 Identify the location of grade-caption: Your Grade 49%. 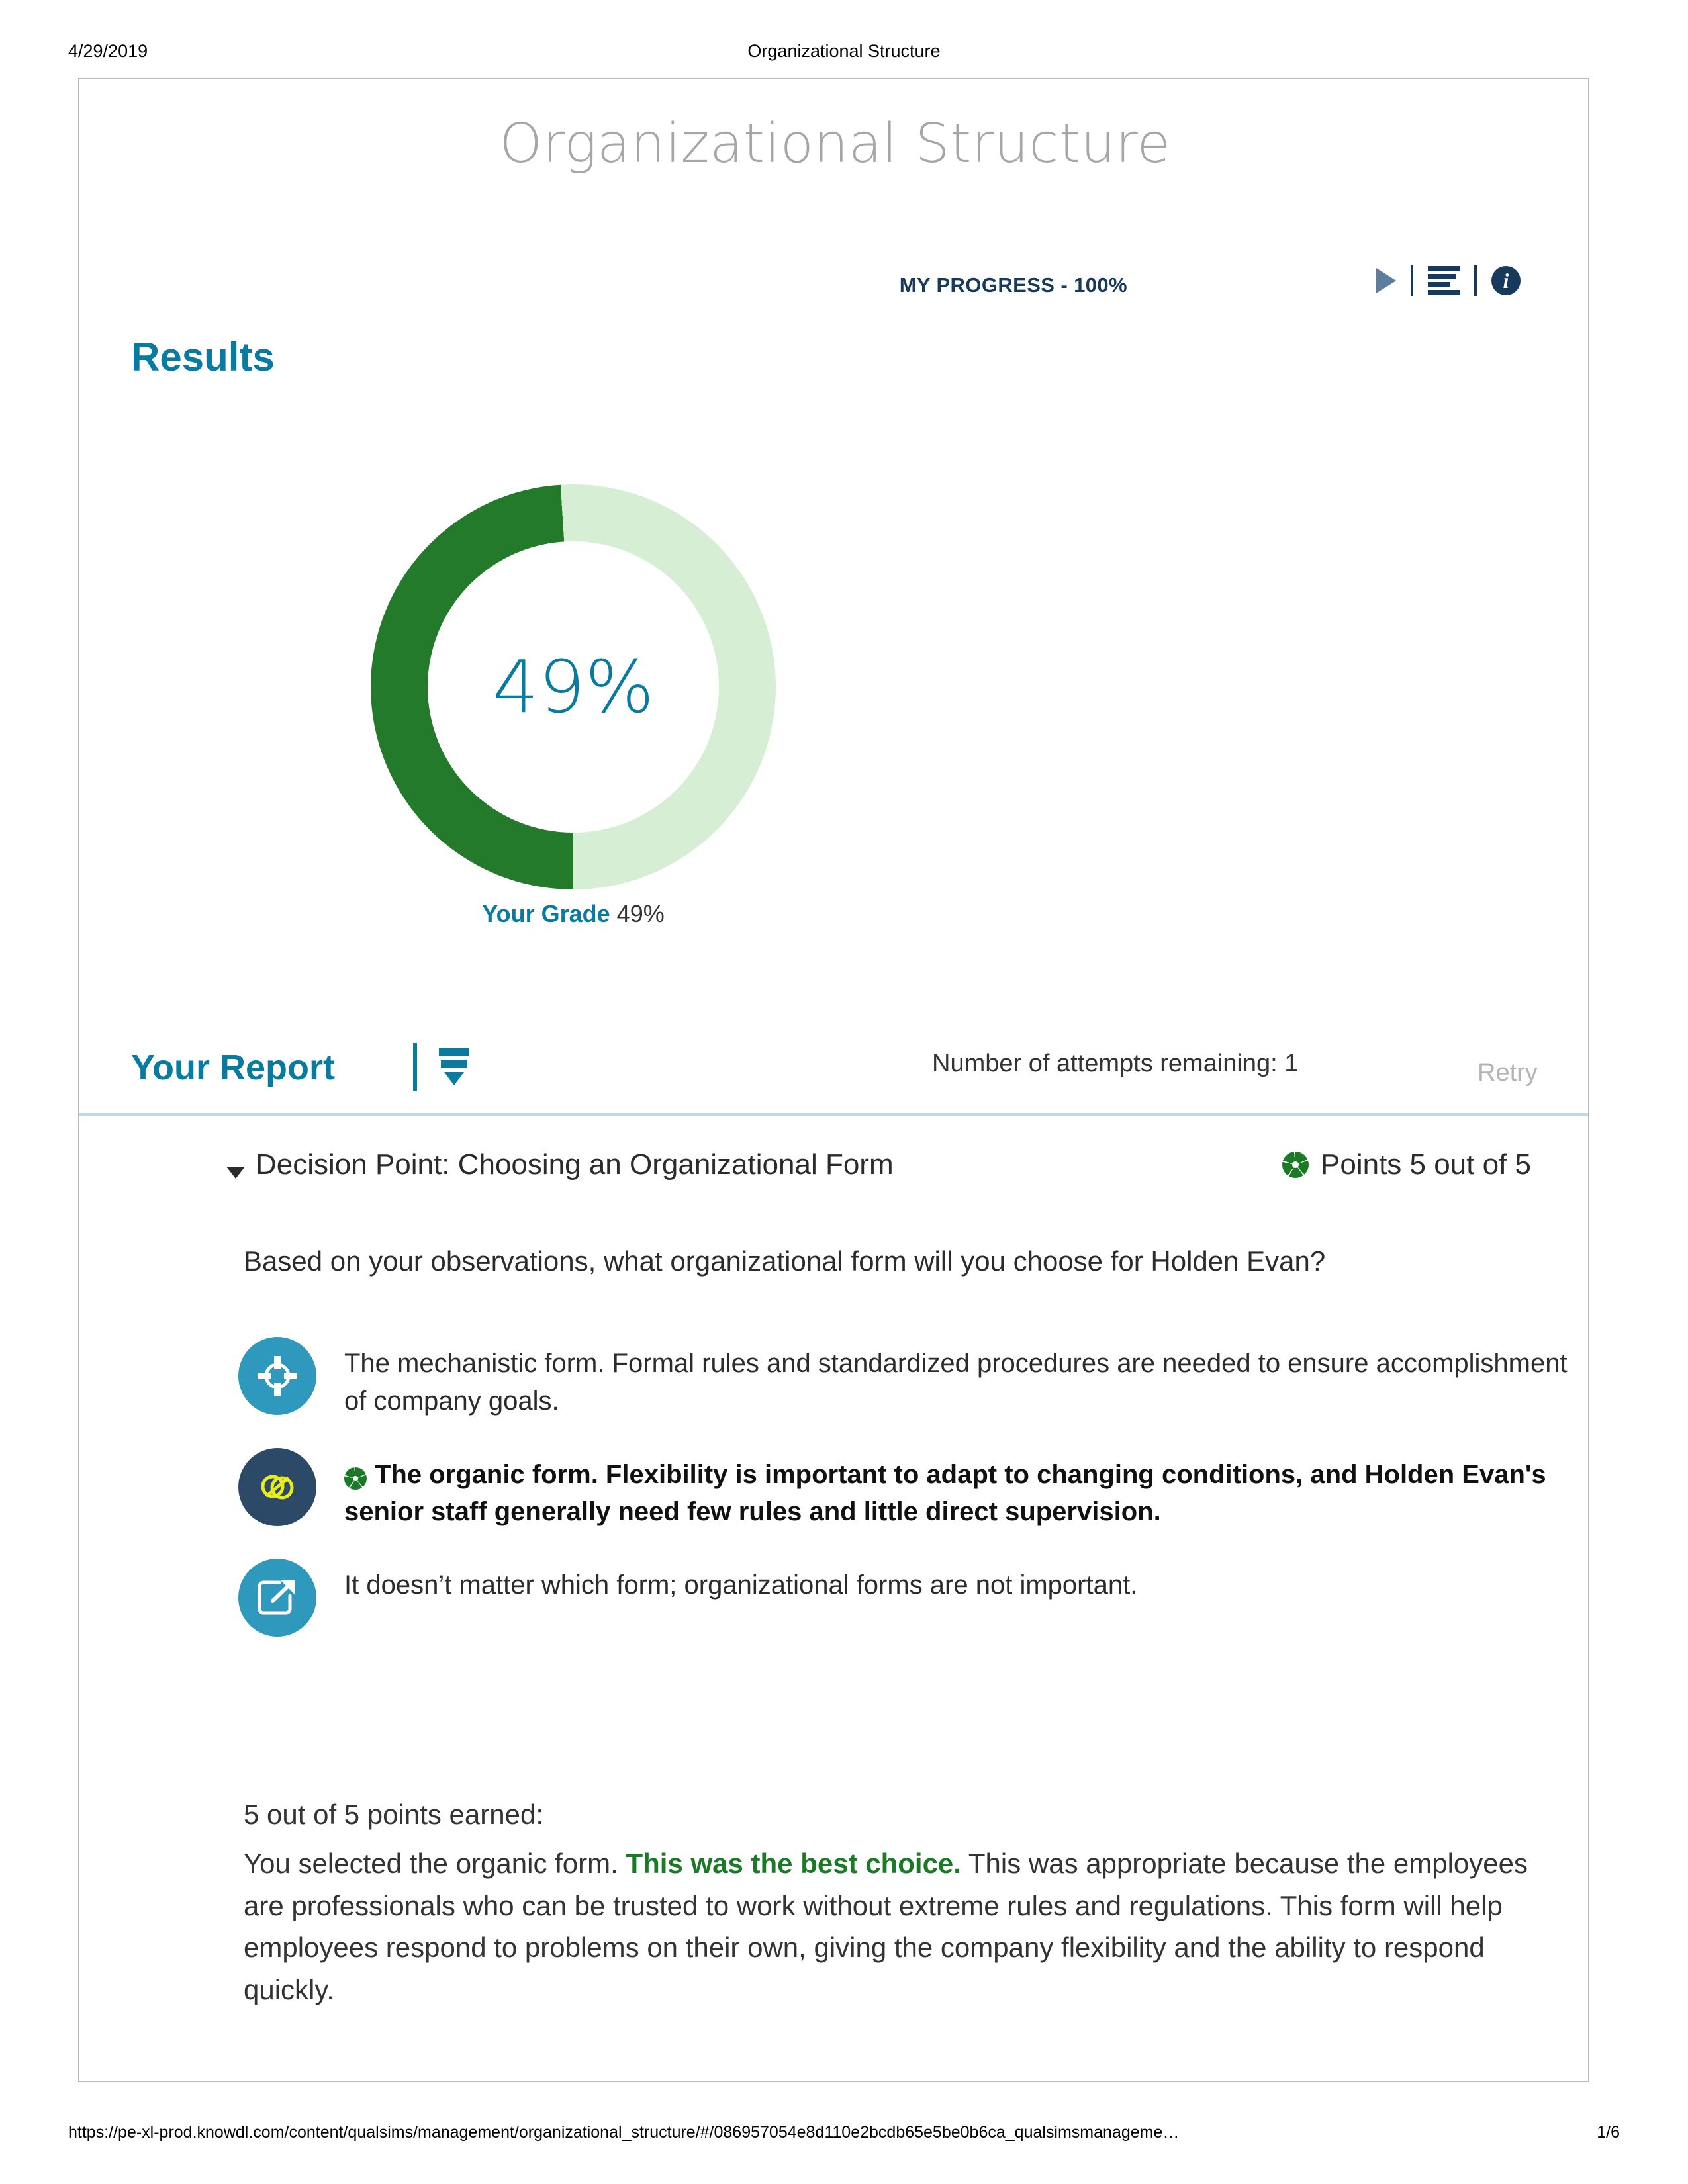
(573, 914).